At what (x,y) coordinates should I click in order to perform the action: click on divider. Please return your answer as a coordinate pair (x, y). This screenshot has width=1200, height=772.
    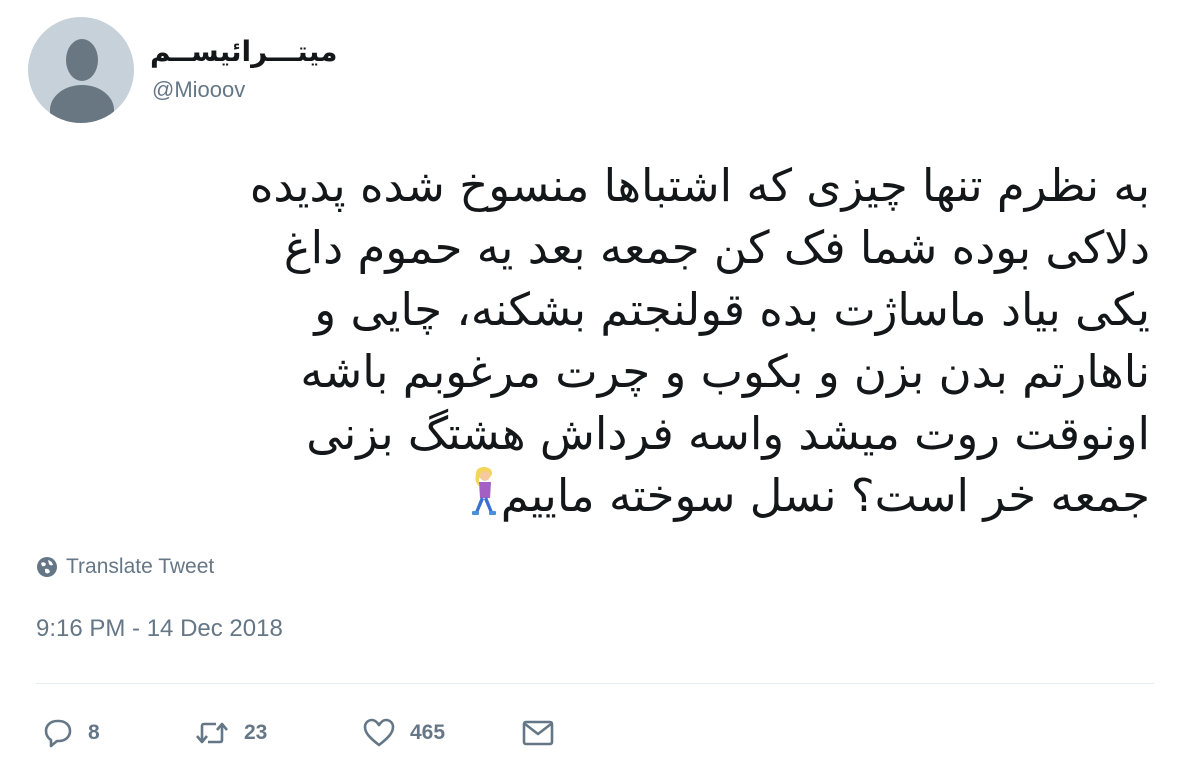
    Looking at the image, I should click on (595, 683).